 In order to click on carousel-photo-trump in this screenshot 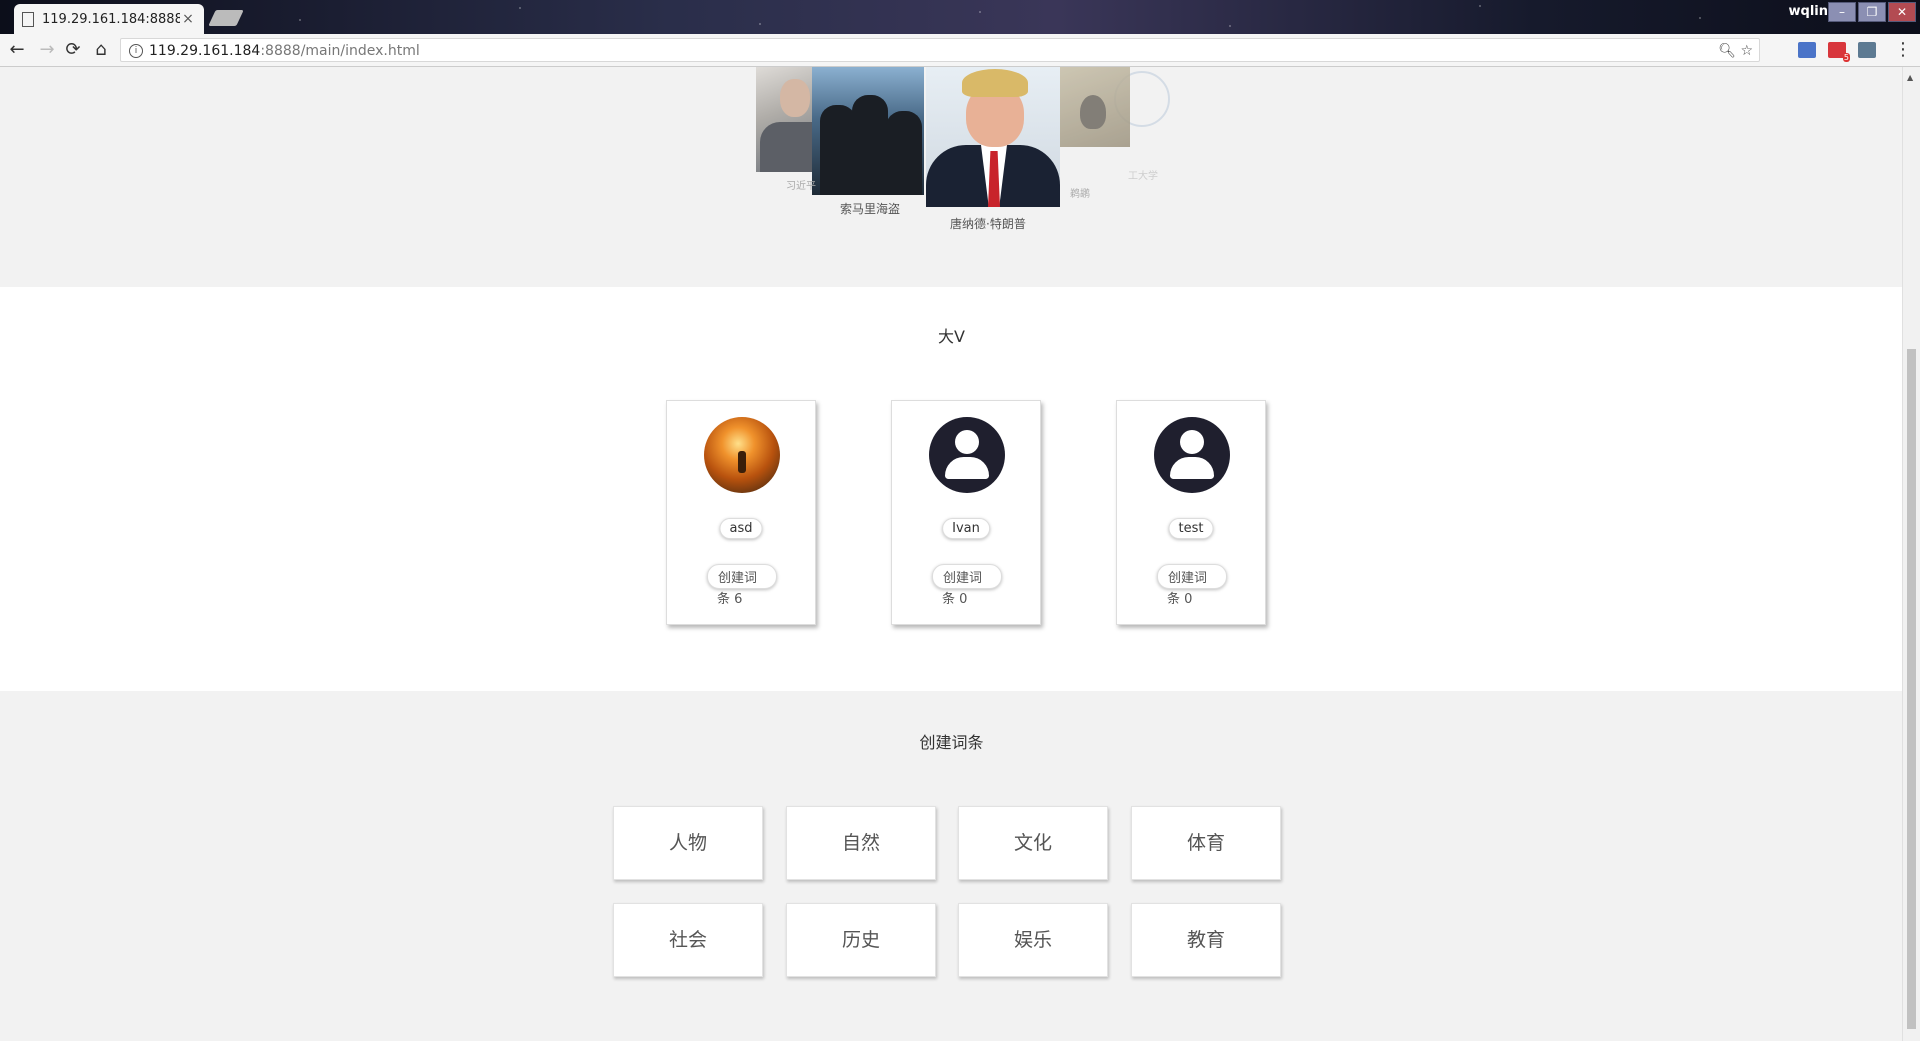, I will do `click(993, 137)`.